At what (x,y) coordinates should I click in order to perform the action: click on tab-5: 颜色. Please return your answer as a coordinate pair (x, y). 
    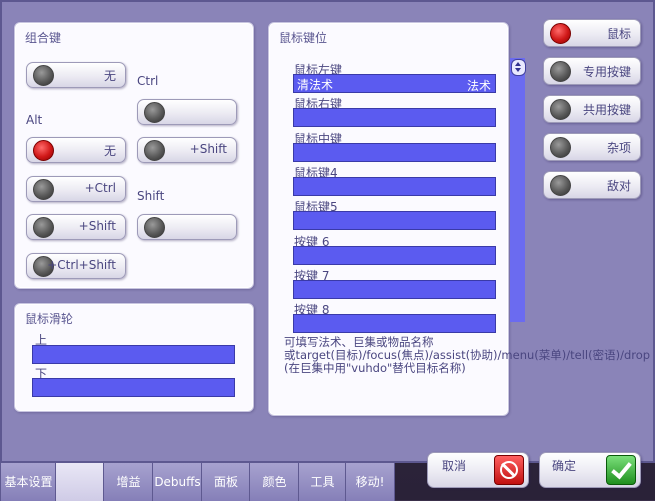
    Looking at the image, I should click on (274, 481).